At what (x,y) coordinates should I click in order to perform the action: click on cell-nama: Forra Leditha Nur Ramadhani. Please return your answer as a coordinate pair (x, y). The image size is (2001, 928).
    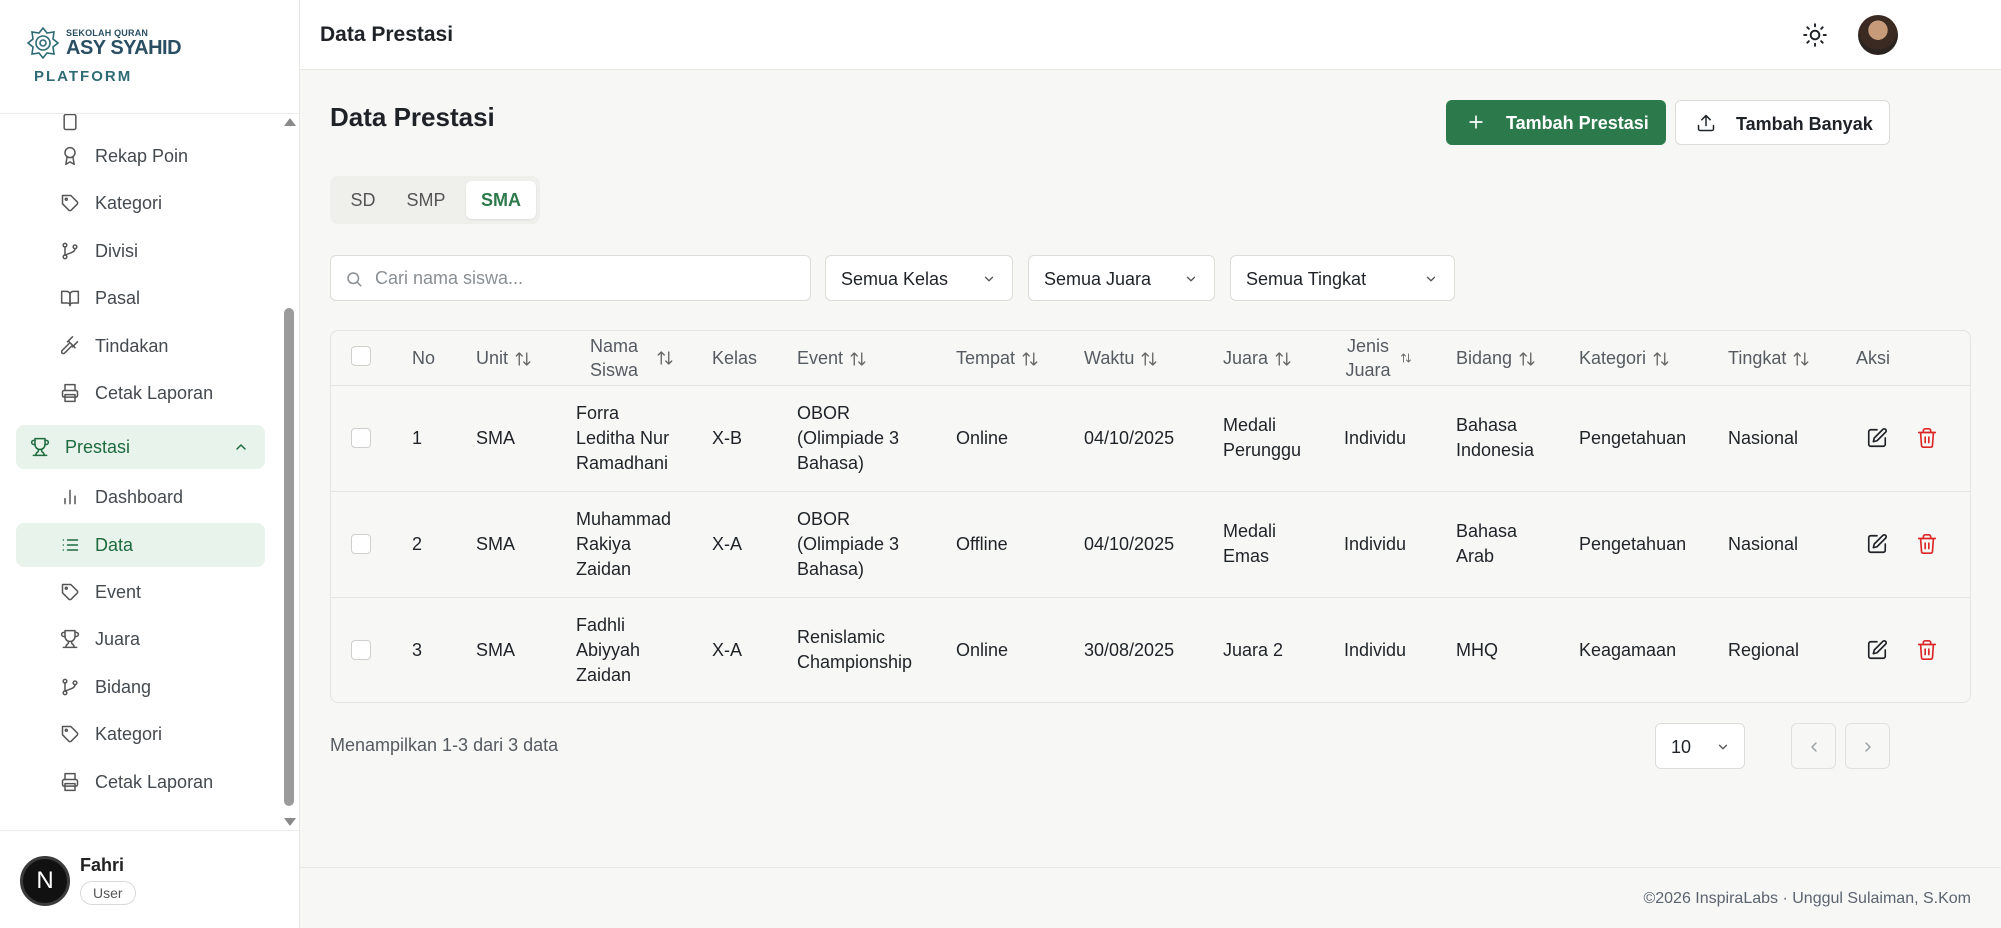
    Looking at the image, I should click on (622, 438).